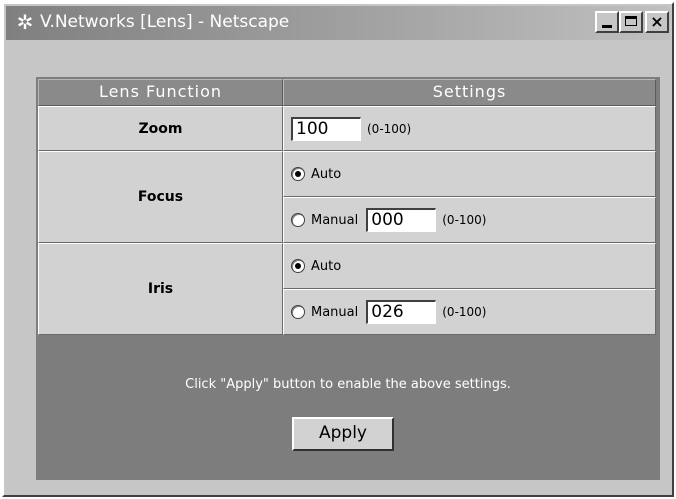  I want to click on zoom-label: Zoom, so click(160, 128).